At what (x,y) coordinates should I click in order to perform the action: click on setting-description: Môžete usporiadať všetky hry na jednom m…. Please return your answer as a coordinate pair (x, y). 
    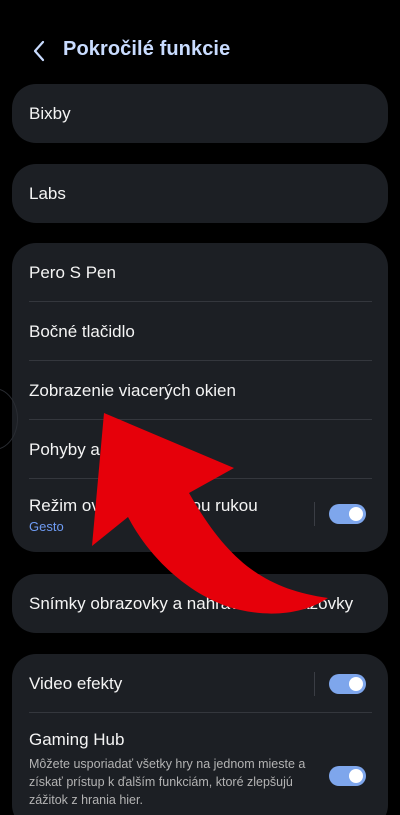
    Looking at the image, I should click on (167, 782).